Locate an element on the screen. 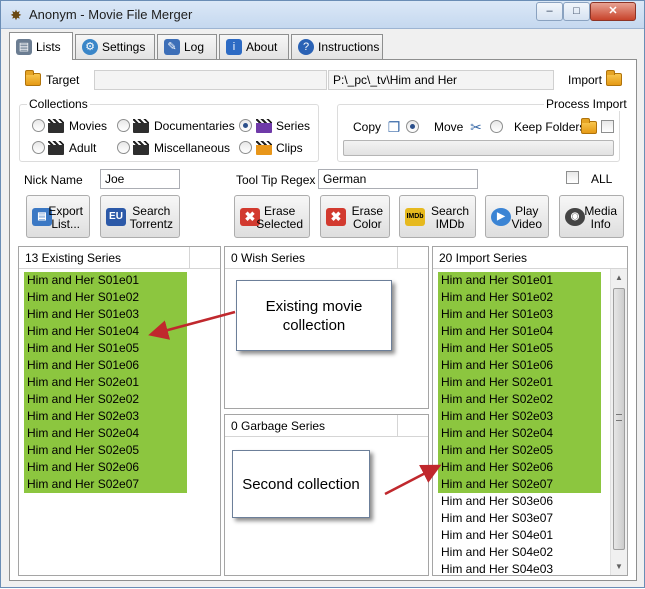 This screenshot has width=645, height=589. import-label: Import is located at coordinates (585, 80).